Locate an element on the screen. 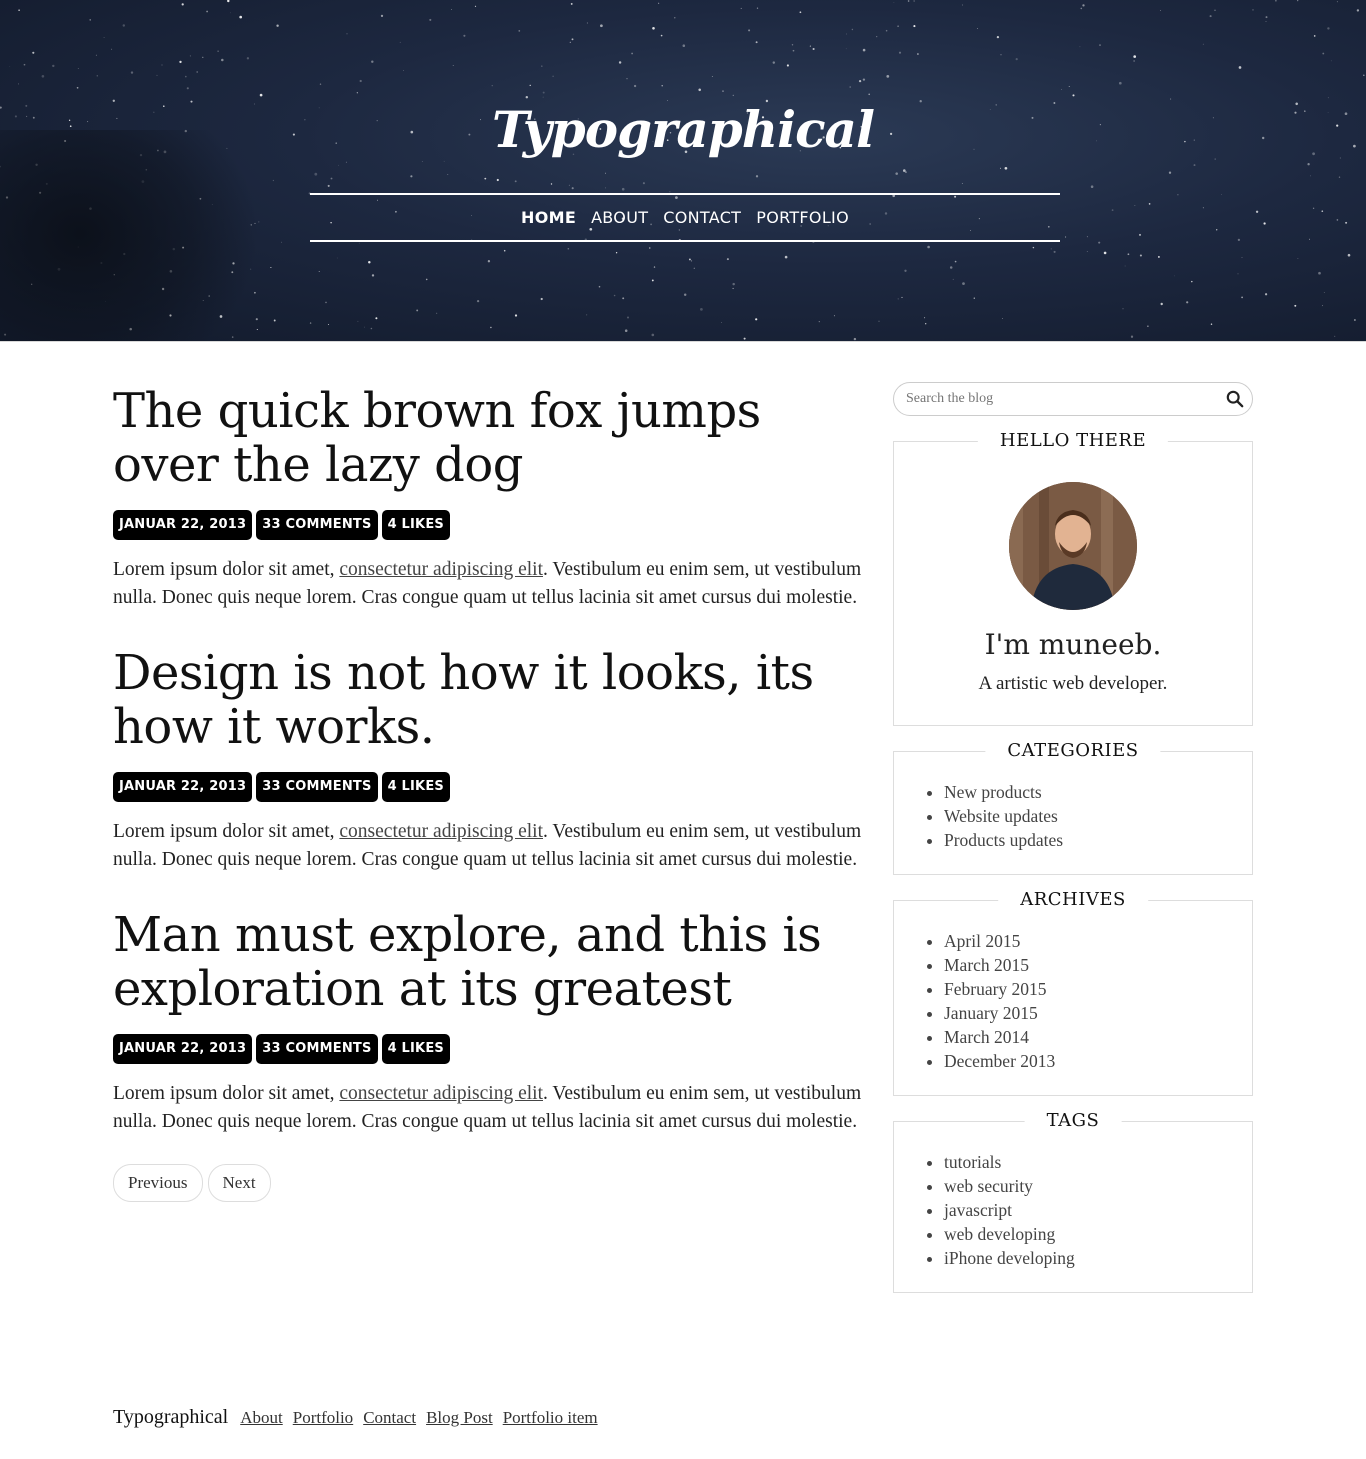 Image resolution: width=1366 pixels, height=1459 pixels. archive-item: December 2013 is located at coordinates (1088, 1061).